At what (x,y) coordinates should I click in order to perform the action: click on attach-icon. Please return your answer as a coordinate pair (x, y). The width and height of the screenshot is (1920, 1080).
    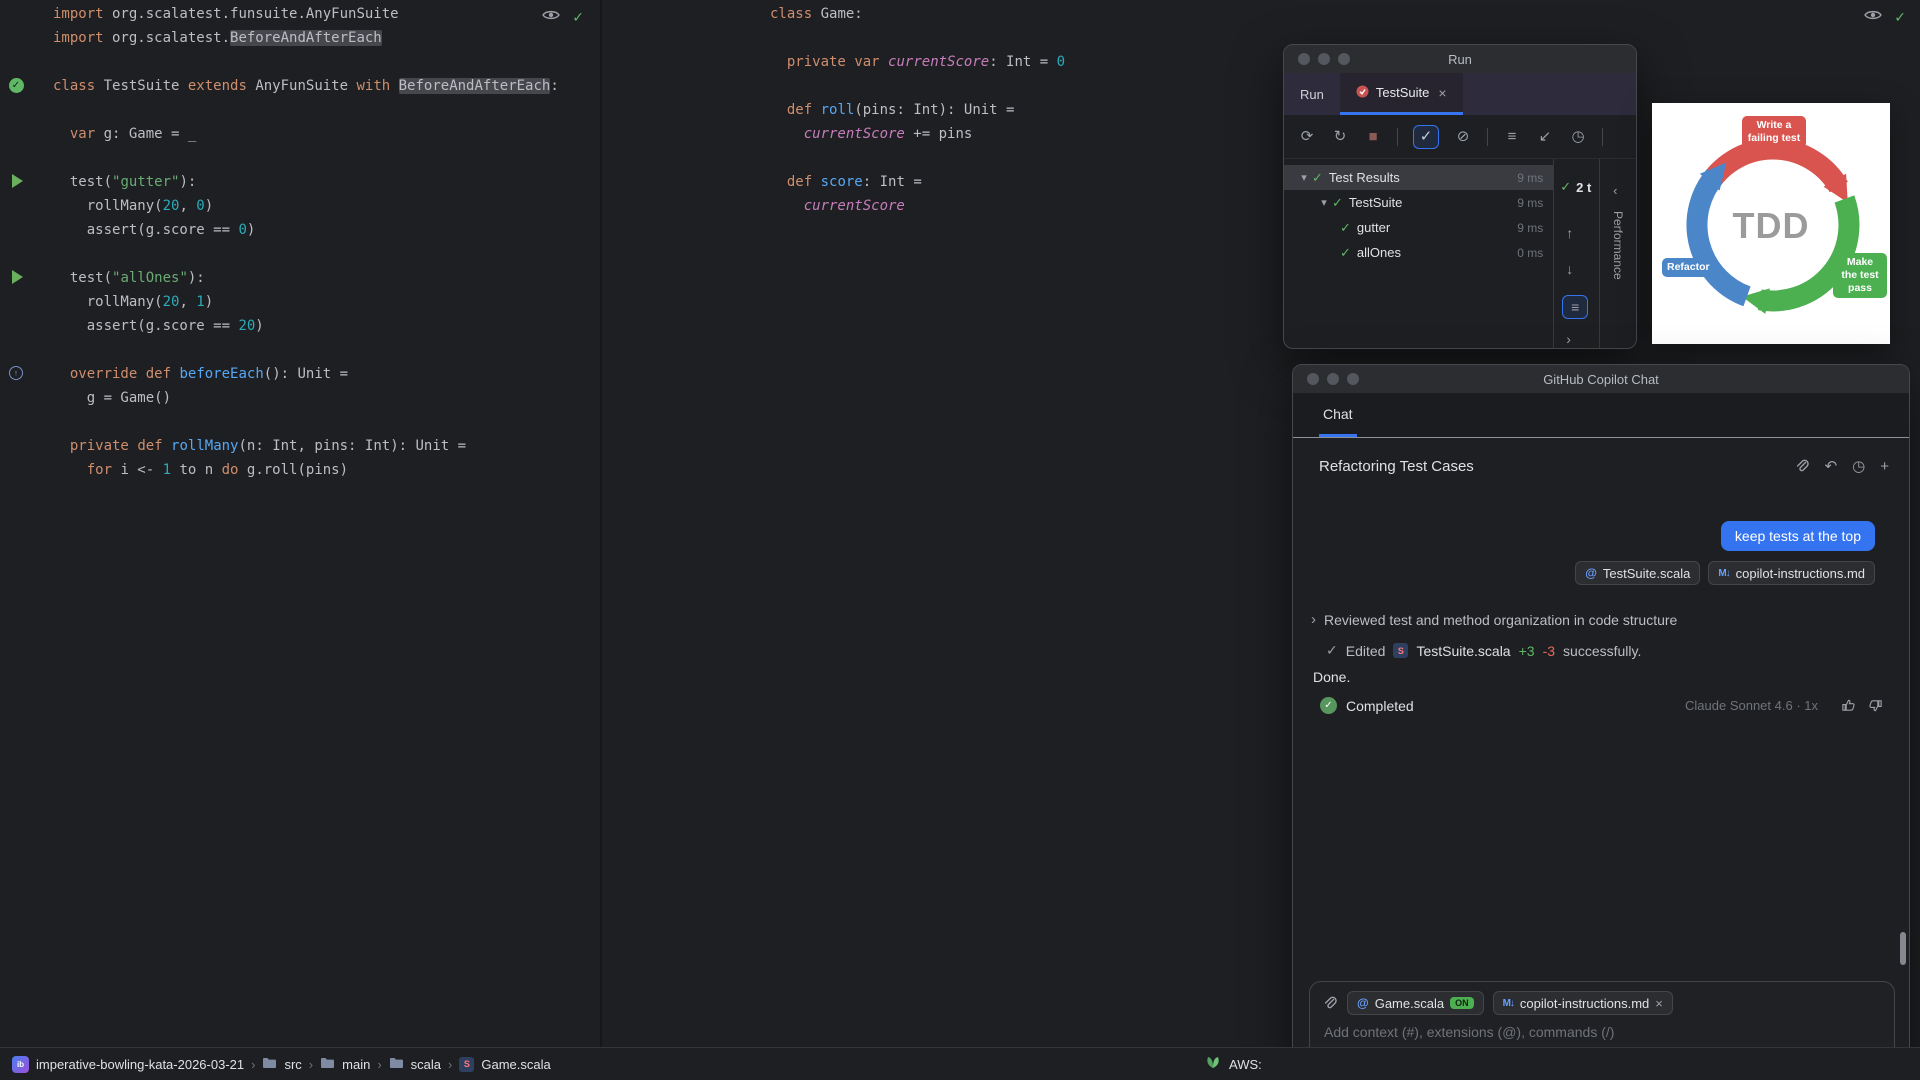
    Looking at the image, I should click on (1802, 466).